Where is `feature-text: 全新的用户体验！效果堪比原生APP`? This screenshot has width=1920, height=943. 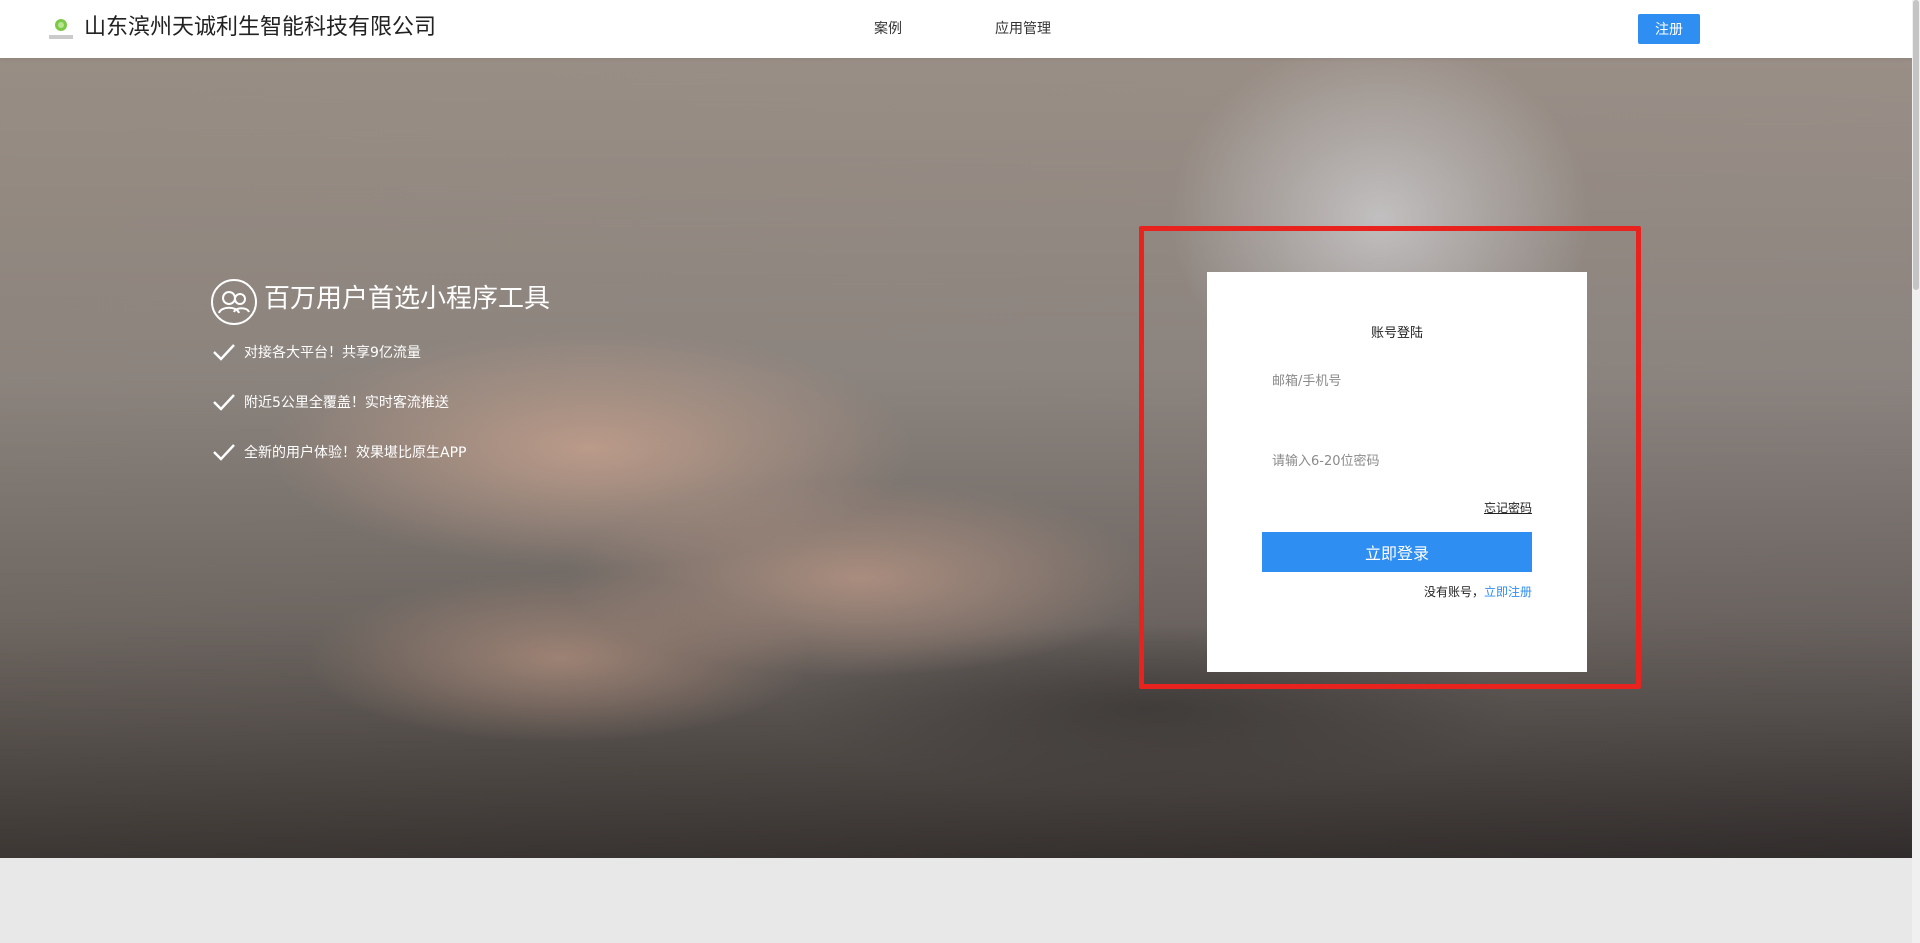 feature-text: 全新的用户体验！效果堪比原生APP is located at coordinates (355, 453).